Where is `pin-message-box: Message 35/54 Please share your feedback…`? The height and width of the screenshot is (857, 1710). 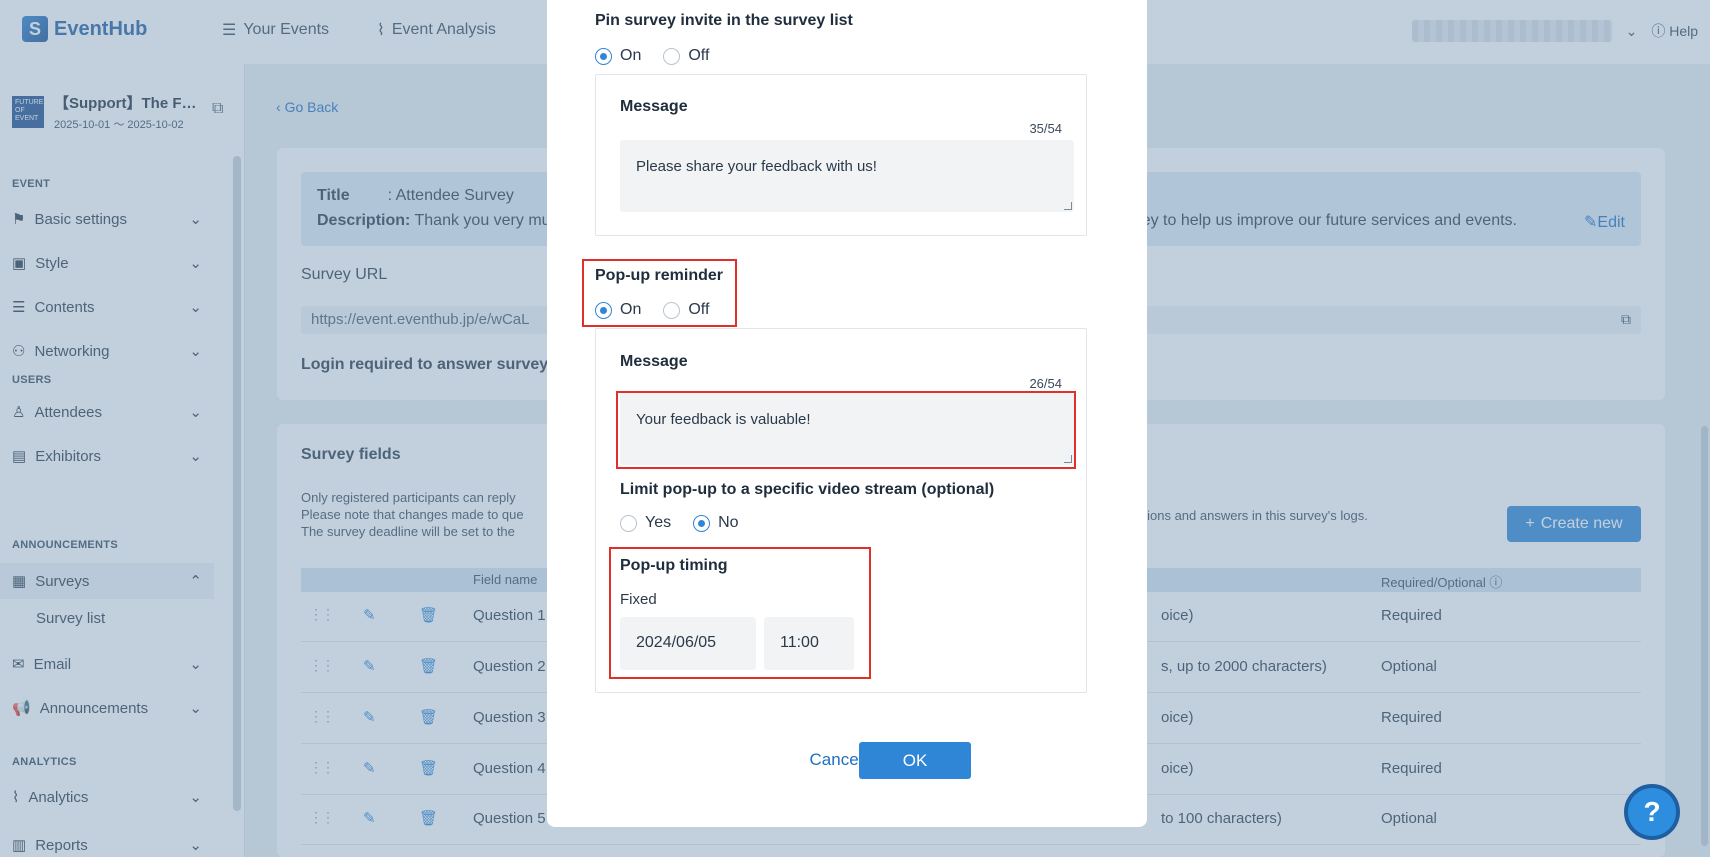
pin-message-box: Message 35/54 Please share your feedback… is located at coordinates (841, 155).